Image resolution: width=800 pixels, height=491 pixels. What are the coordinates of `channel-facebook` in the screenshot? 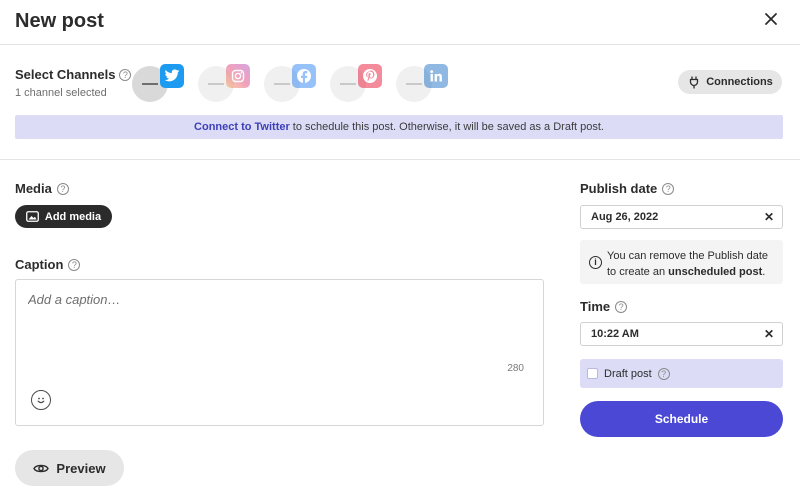 It's located at (292, 84).